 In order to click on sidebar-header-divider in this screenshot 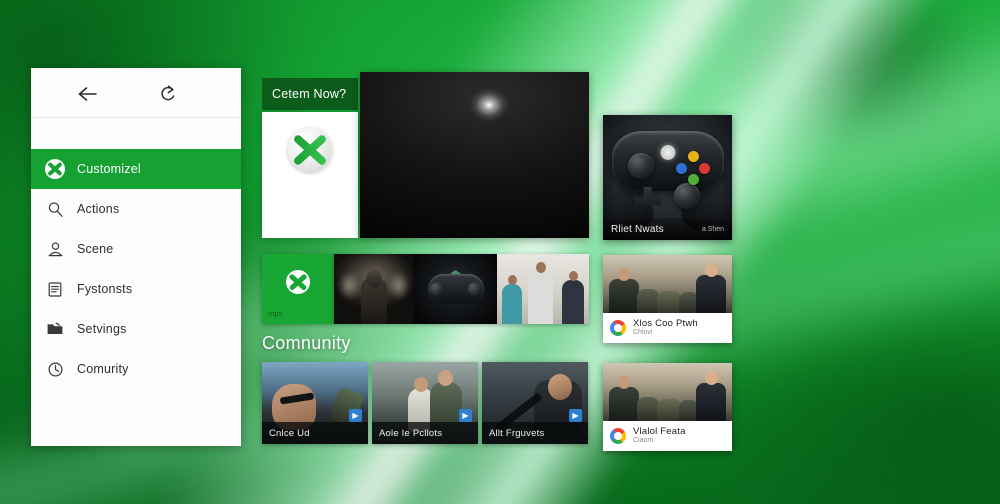, I will do `click(136, 117)`.